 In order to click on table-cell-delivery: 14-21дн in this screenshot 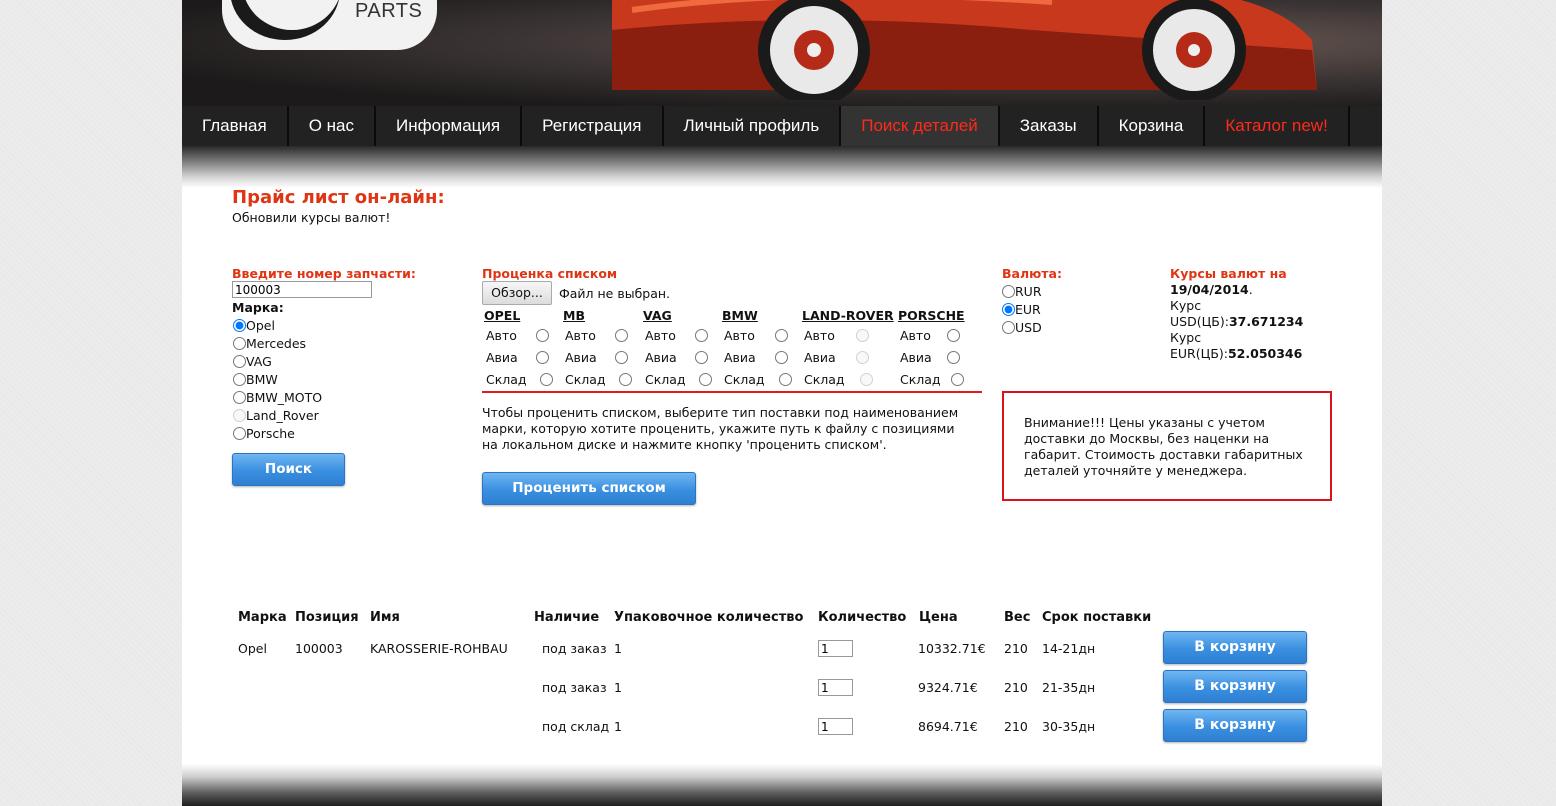, I will do `click(1069, 648)`.